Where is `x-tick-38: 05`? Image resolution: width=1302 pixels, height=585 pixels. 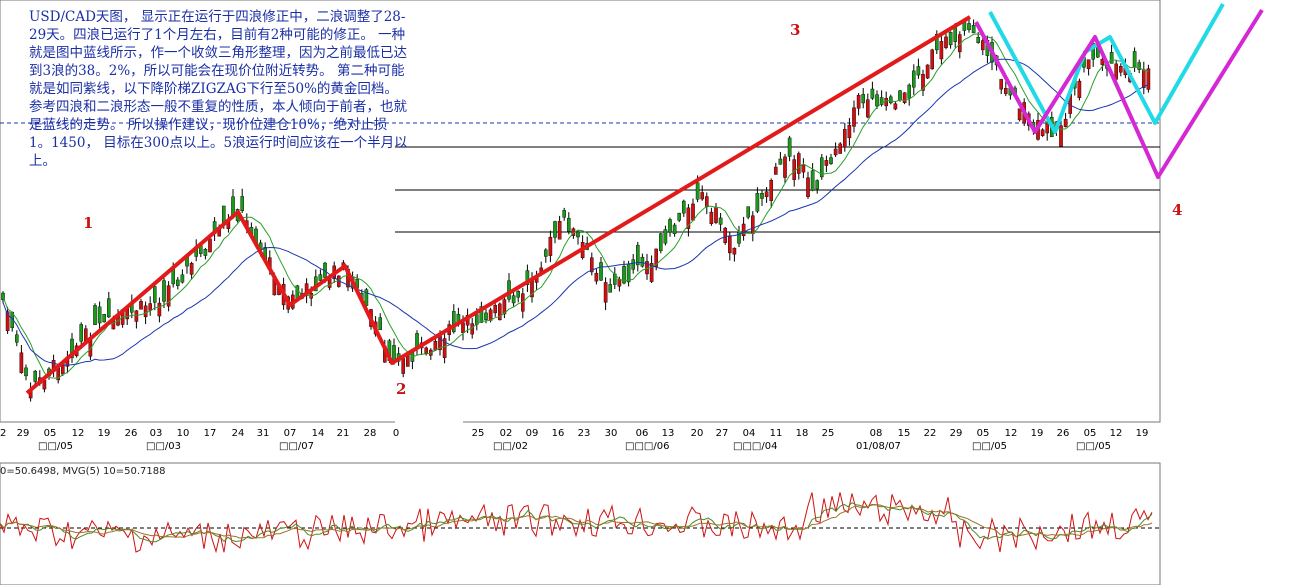 x-tick-38: 05 is located at coordinates (1090, 433).